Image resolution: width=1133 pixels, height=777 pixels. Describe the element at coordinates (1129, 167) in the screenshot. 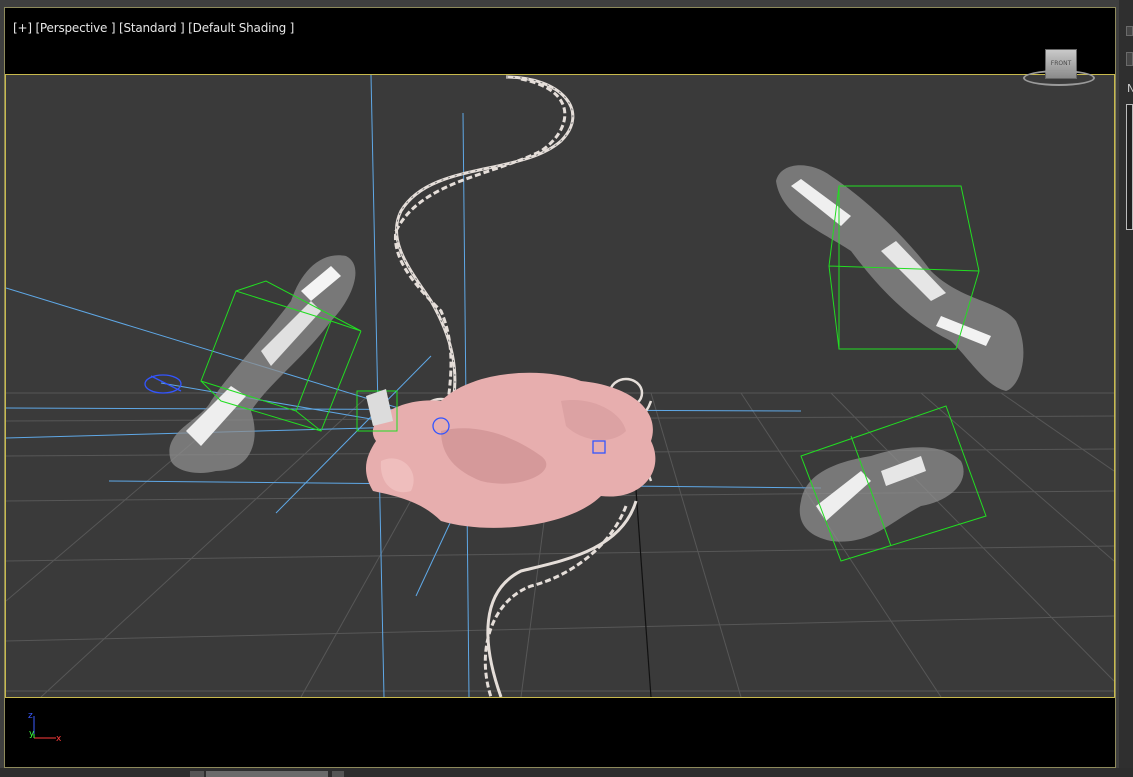

I see `panel-list-box` at that location.